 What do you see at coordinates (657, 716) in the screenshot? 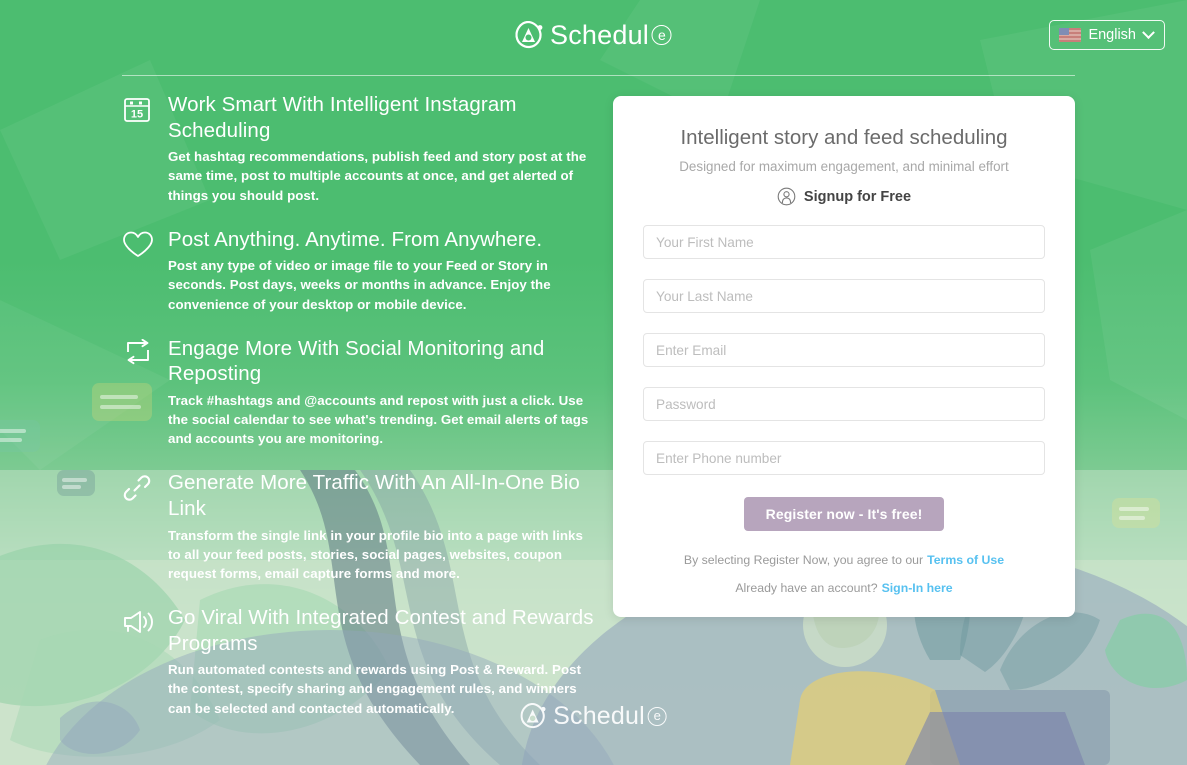
I see `footer-brand-logo-e: e` at bounding box center [657, 716].